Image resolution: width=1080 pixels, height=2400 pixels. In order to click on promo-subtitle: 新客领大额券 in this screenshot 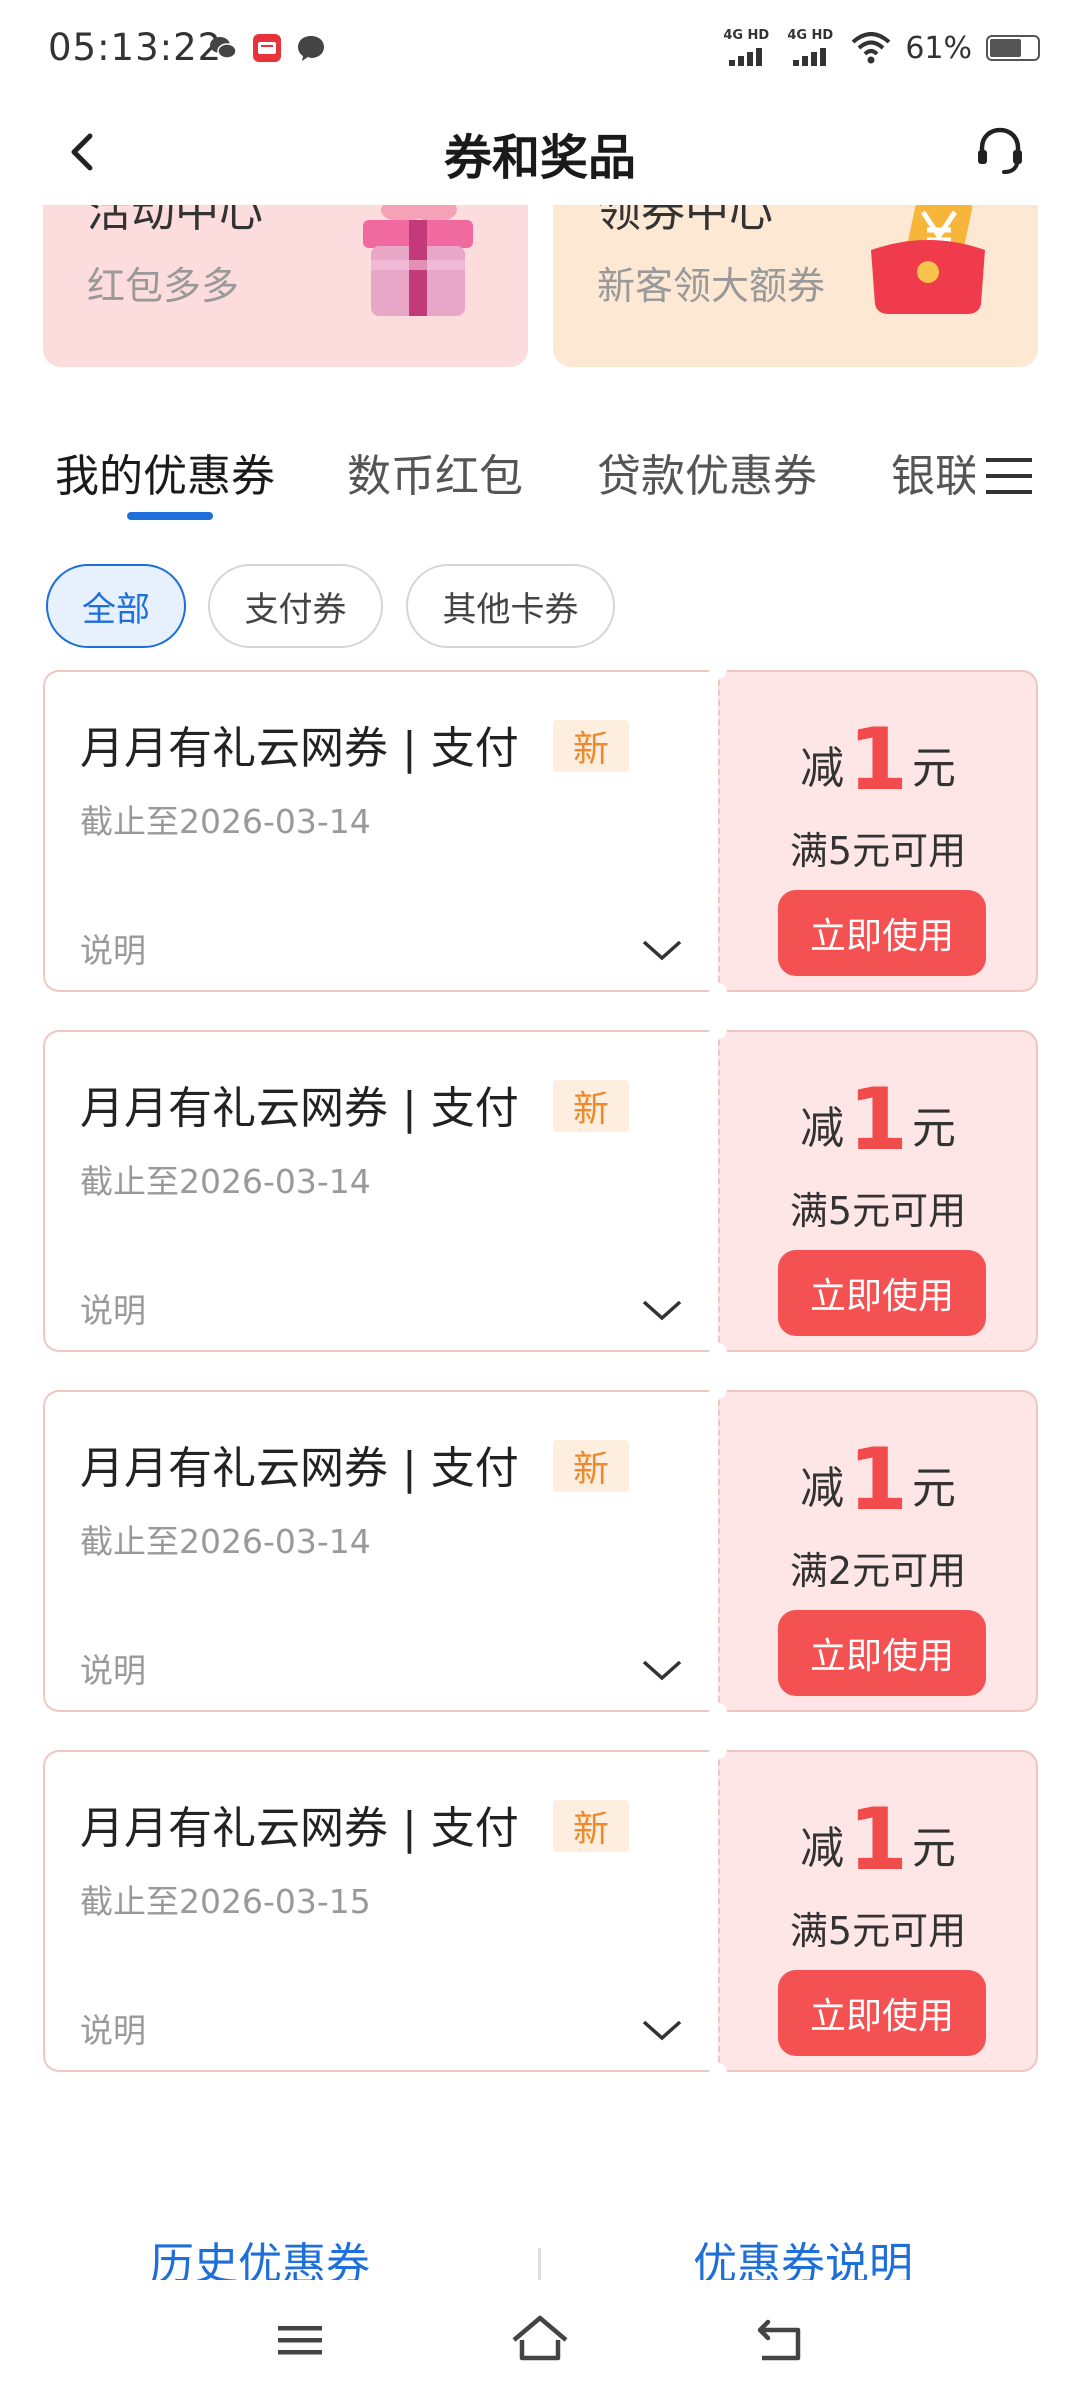, I will do `click(711, 286)`.